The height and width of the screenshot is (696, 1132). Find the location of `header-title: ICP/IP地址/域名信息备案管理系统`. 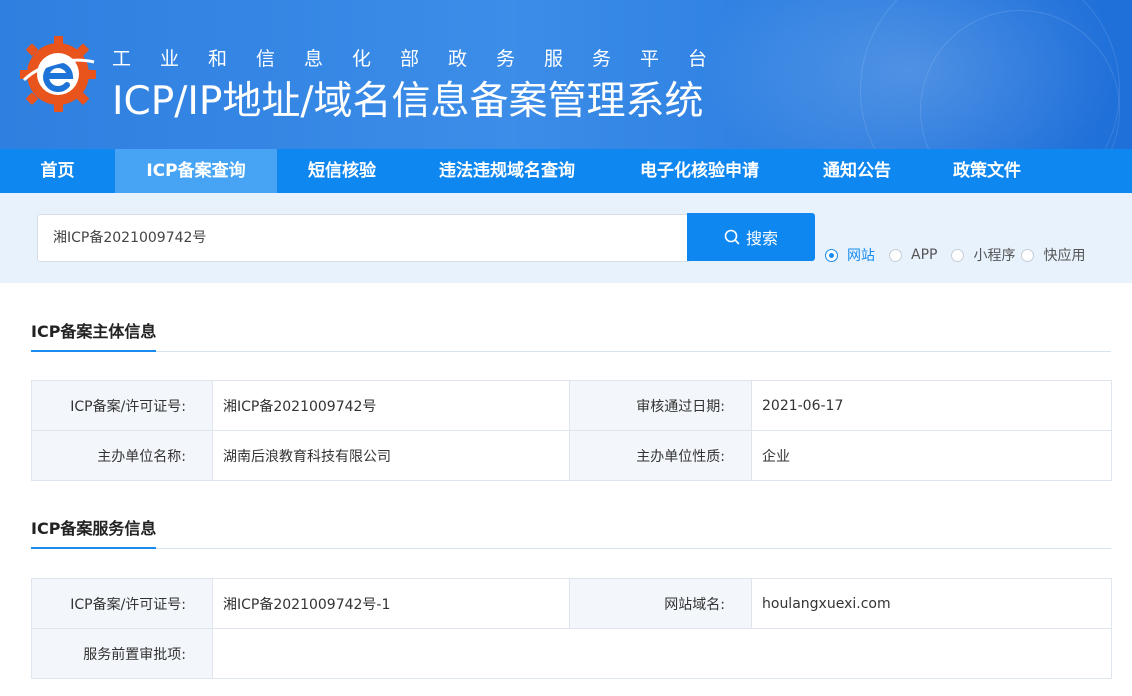

header-title: ICP/IP地址/域名信息备案管理系统 is located at coordinates (408, 101).